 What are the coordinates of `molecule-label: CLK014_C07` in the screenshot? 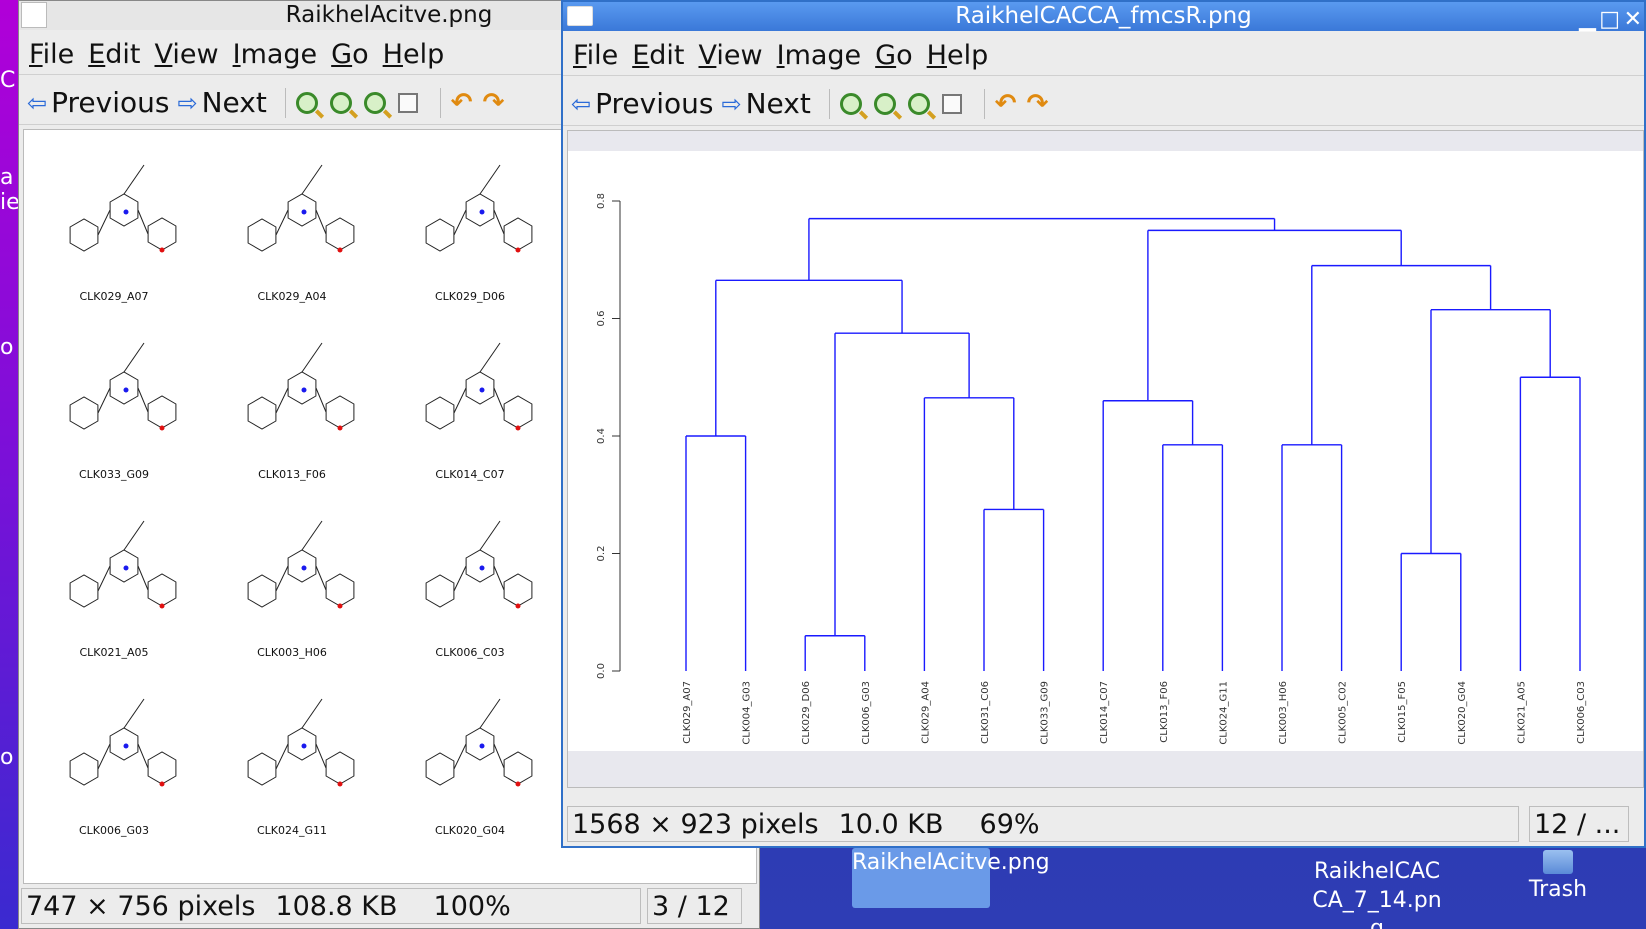 It's located at (469, 474).